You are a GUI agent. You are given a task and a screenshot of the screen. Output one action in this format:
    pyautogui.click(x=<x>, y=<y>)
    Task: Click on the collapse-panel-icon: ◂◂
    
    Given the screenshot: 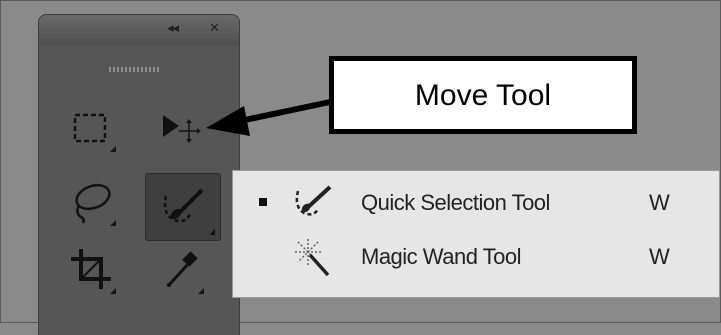 What is the action you would take?
    pyautogui.click(x=173, y=28)
    